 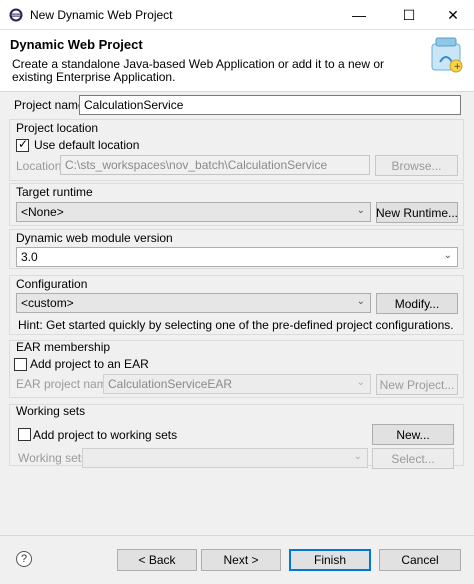 I want to click on ear-project-name-value: CalculationServiceEAR, so click(x=170, y=384).